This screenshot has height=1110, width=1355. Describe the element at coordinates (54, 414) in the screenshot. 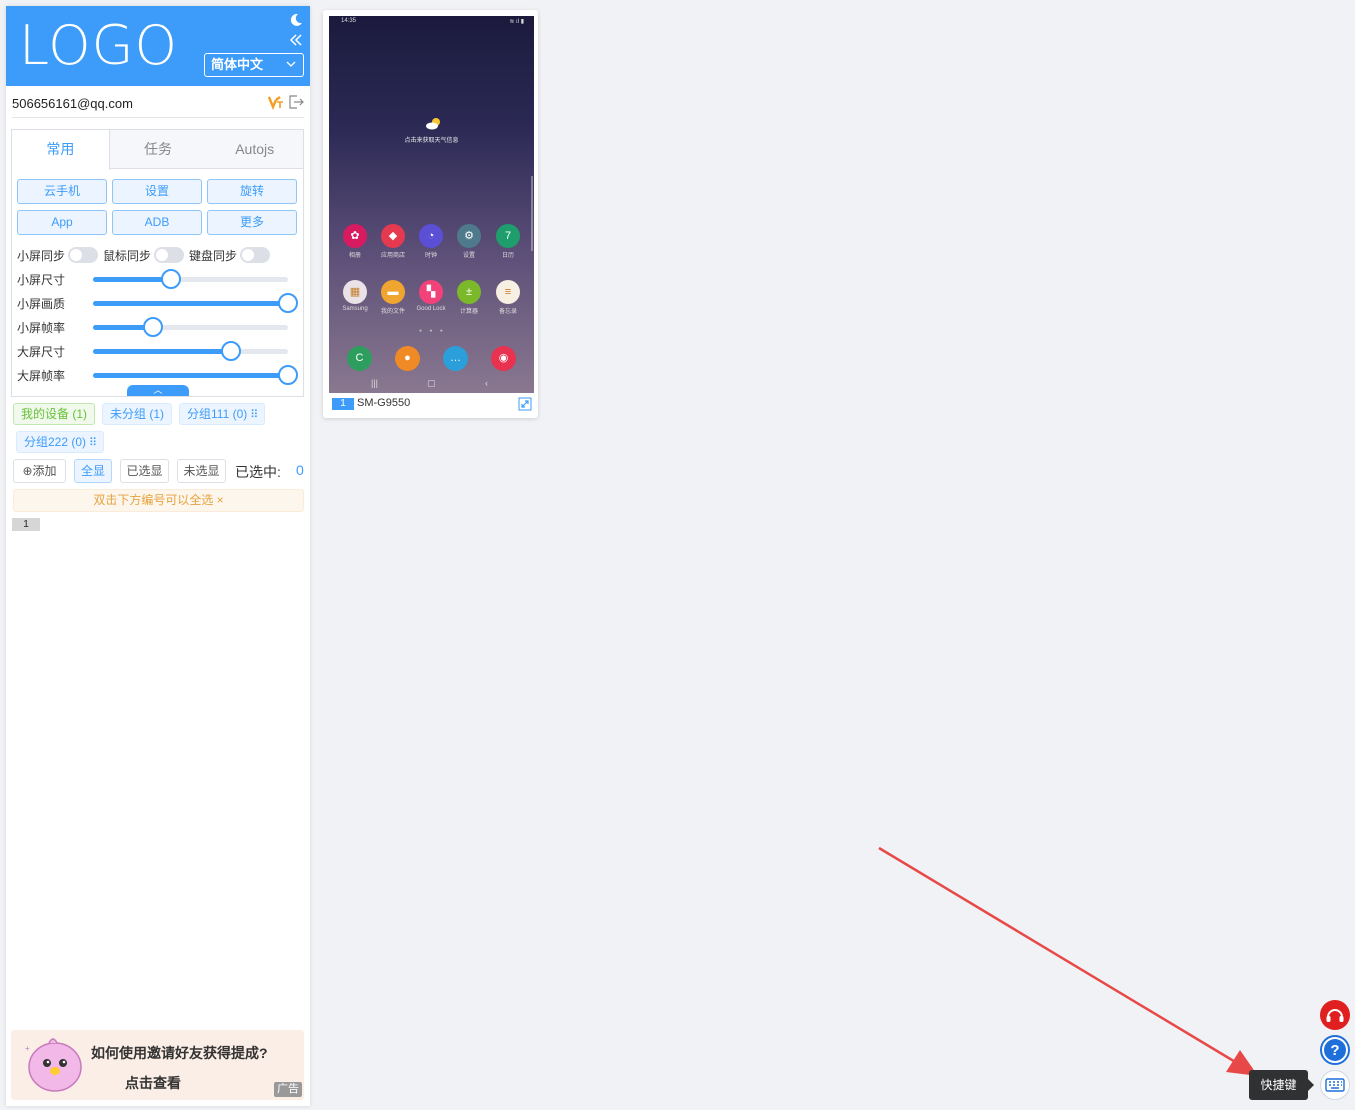

I see `group-my-devices: 我的设备 (1)` at that location.